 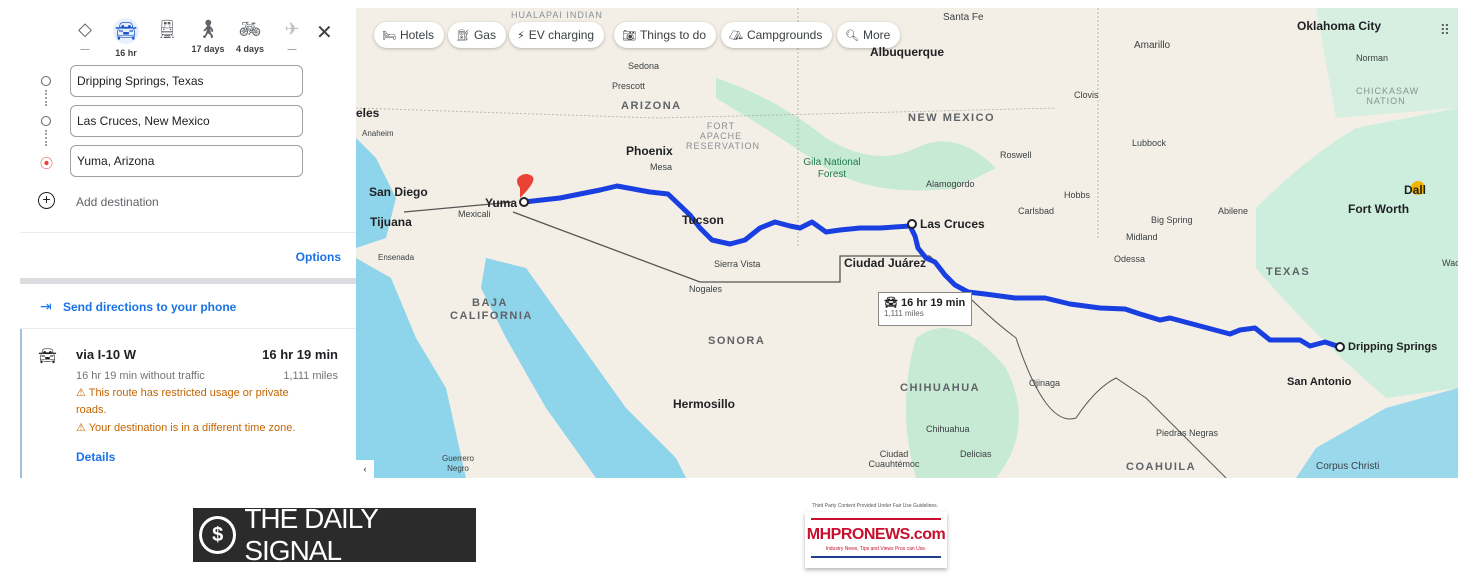 I want to click on map-label: Abilene, so click(x=1233, y=211).